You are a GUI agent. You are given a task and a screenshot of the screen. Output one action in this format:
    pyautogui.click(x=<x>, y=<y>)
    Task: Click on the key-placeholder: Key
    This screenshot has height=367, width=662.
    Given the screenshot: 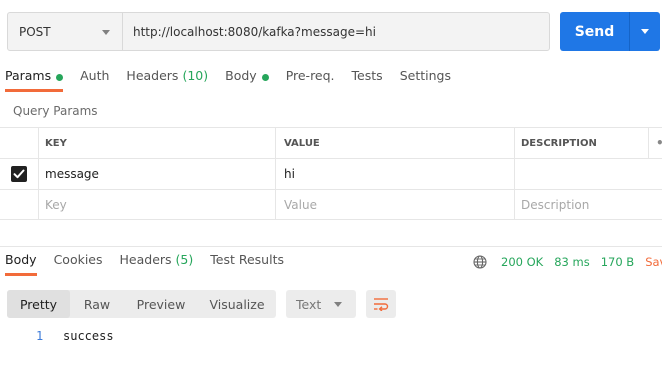 What is the action you would take?
    pyautogui.click(x=56, y=204)
    